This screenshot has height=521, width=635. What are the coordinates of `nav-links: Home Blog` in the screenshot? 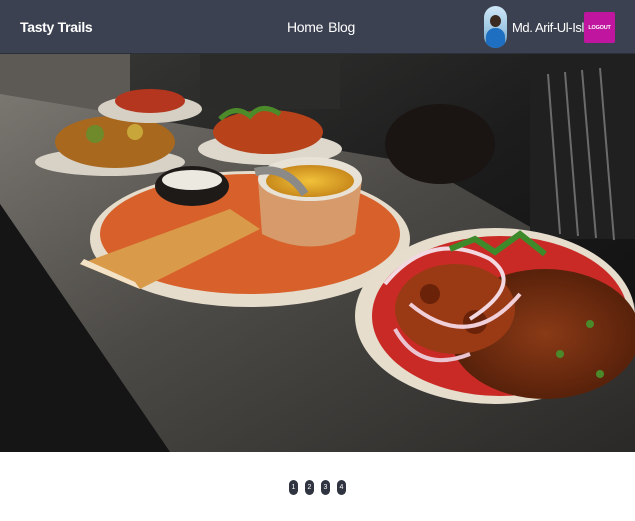 It's located at (321, 27).